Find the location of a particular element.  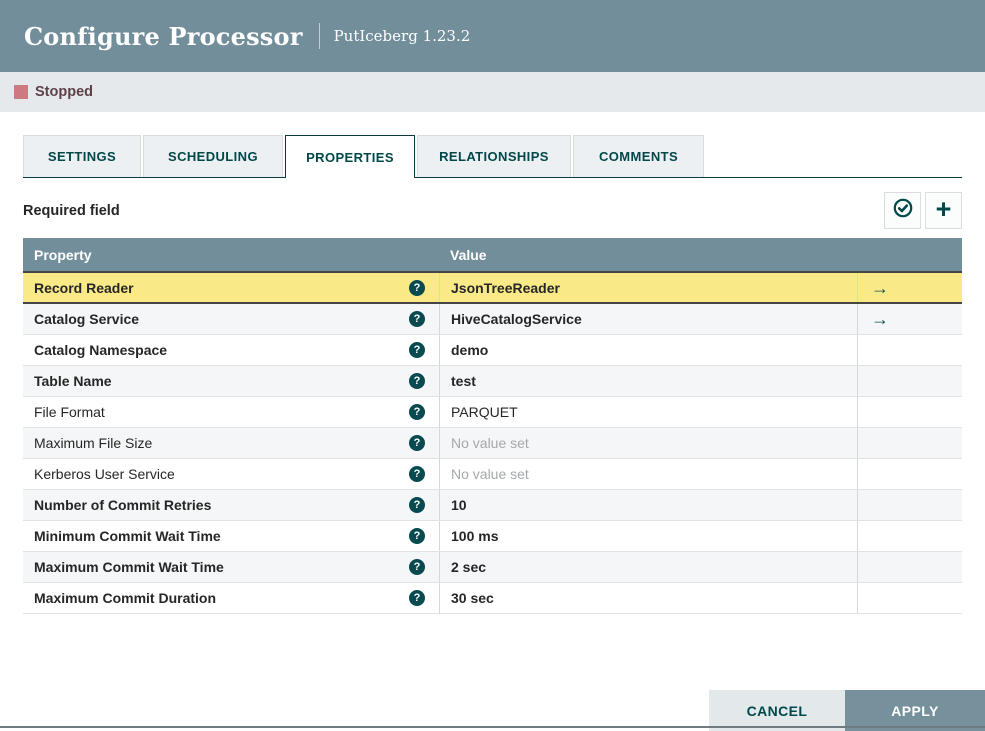

tab-relationships: RELATIONSHIPS is located at coordinates (494, 156).